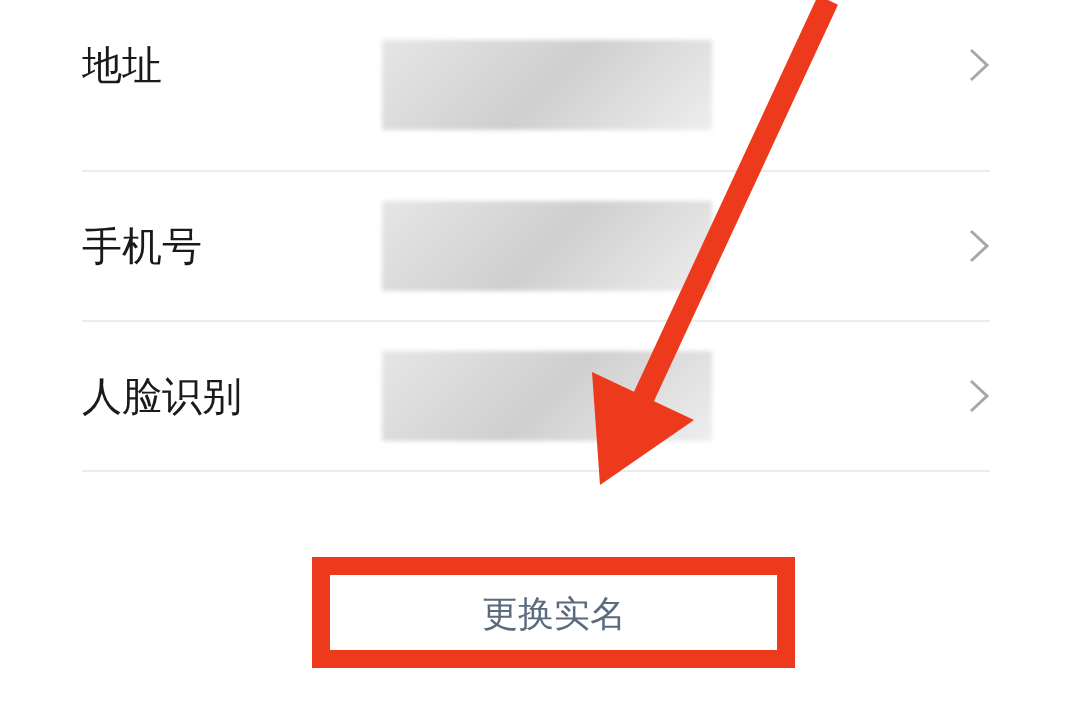 The width and height of the screenshot is (1080, 720). Describe the element at coordinates (162, 396) in the screenshot. I see `row-label: 人脸识别` at that location.